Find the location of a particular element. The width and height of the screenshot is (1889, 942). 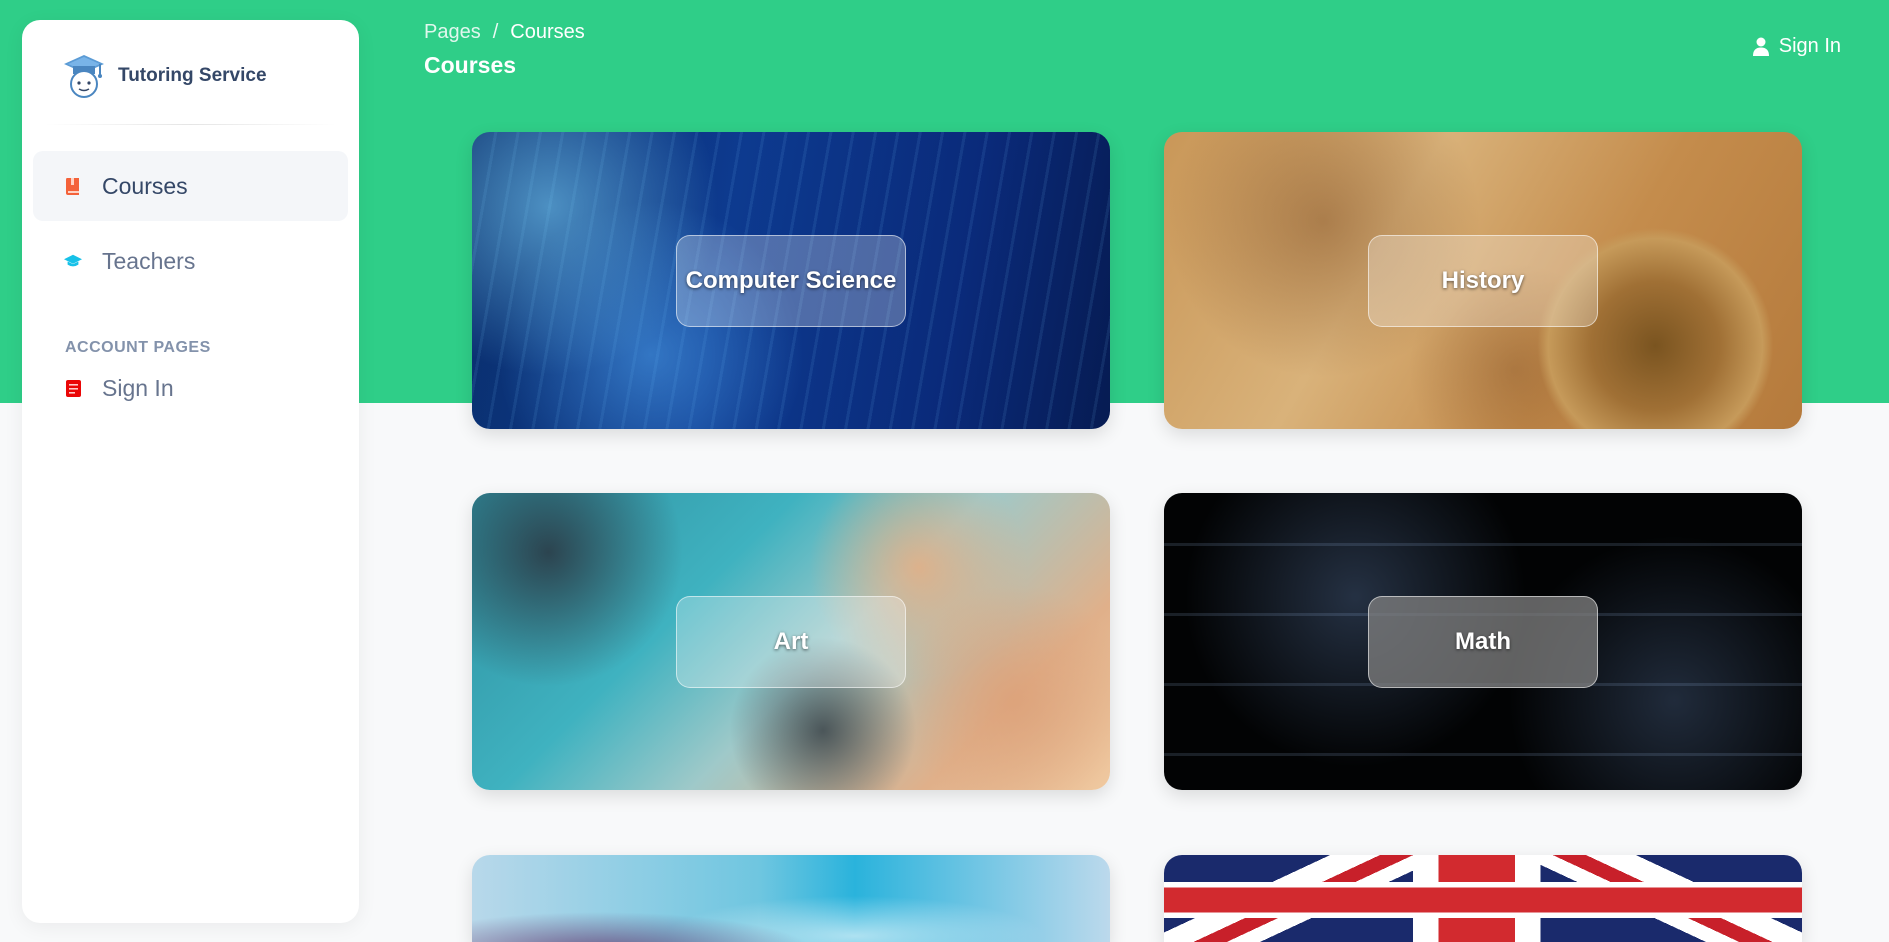

breadcrumb: Pages / Courses is located at coordinates (504, 32).